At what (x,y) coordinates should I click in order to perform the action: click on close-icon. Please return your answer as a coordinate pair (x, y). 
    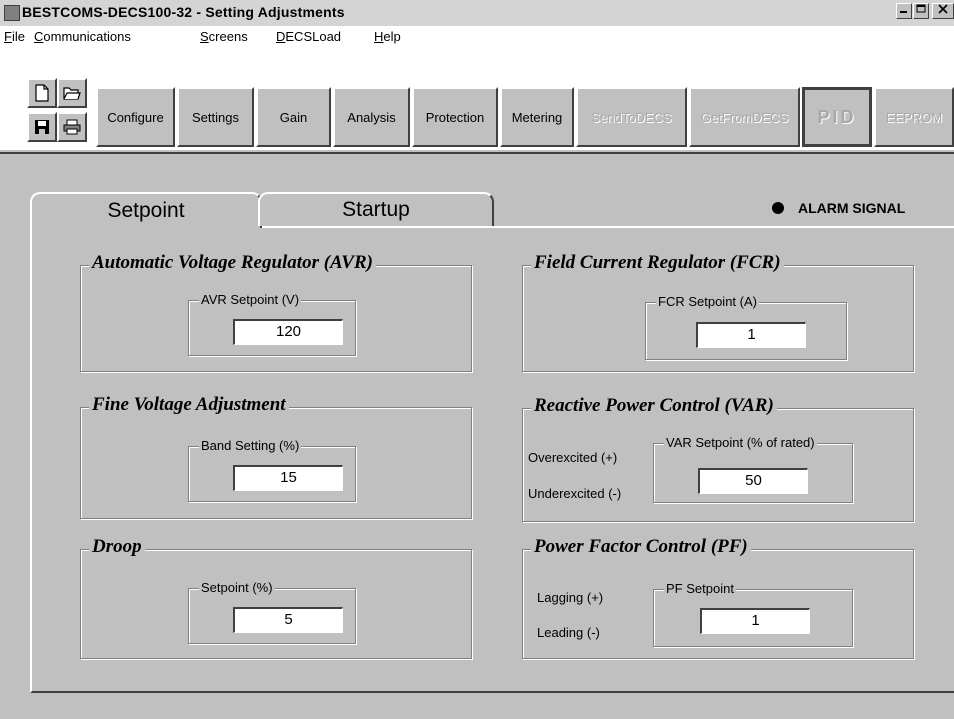
    Looking at the image, I should click on (943, 9).